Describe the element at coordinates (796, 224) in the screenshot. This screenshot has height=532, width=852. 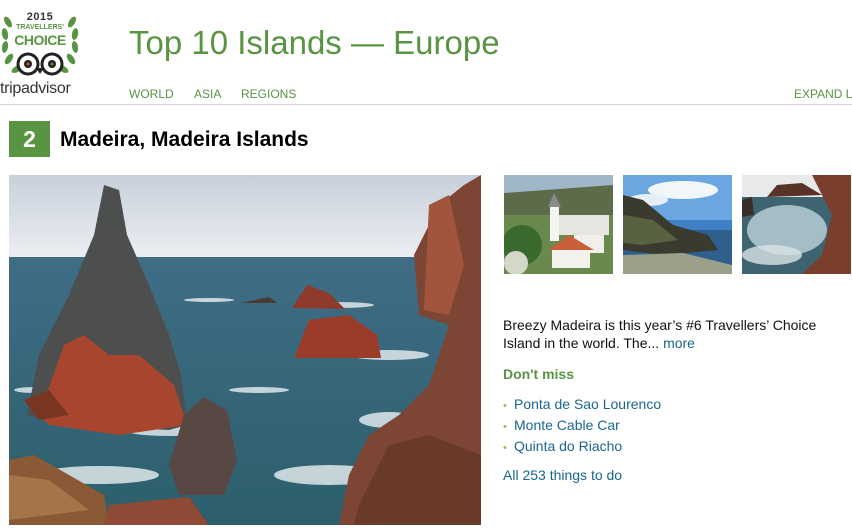
I see `thumbnail-rocky-coast` at that location.